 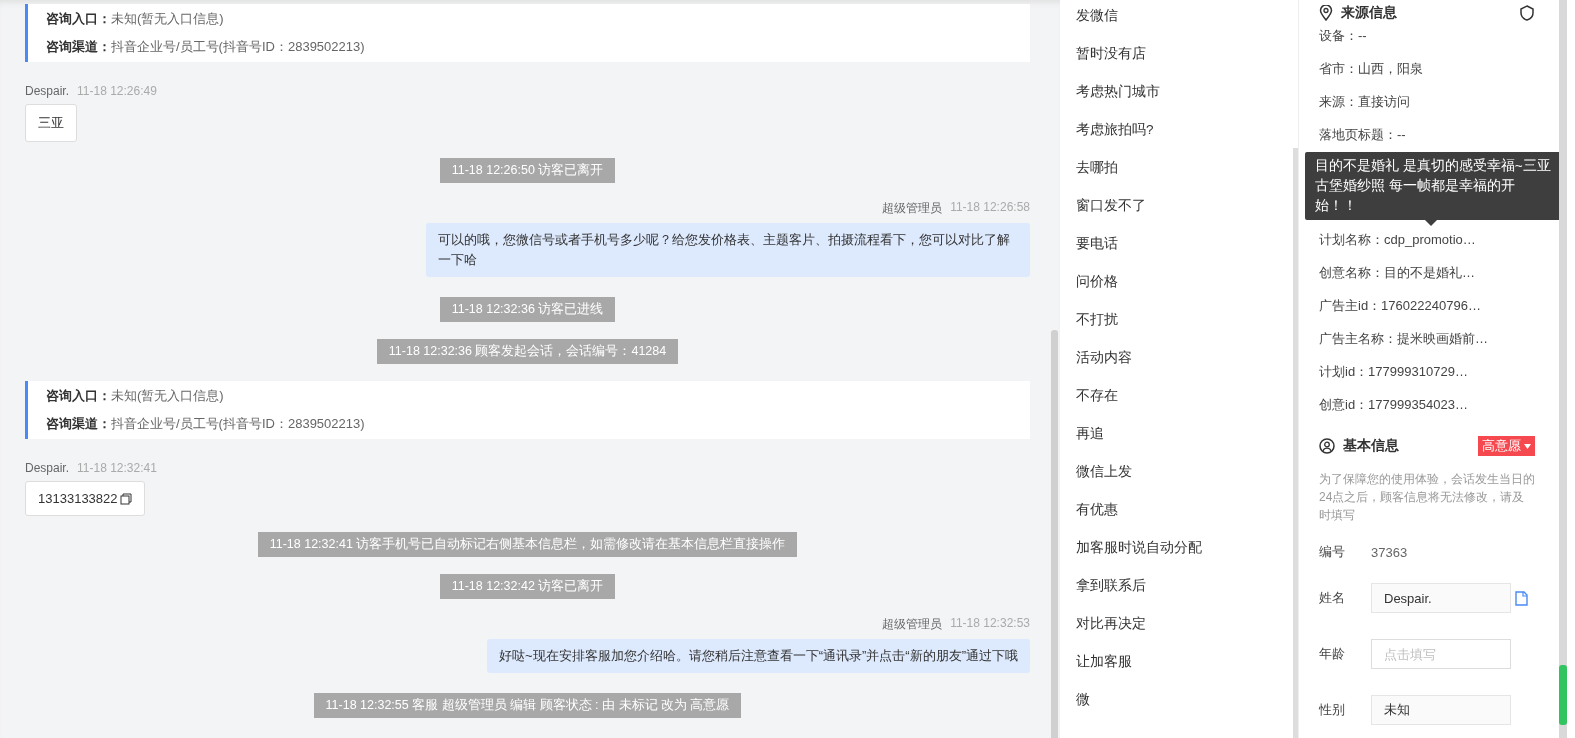 I want to click on quick-reply-item: 微信上发, so click(x=1104, y=481).